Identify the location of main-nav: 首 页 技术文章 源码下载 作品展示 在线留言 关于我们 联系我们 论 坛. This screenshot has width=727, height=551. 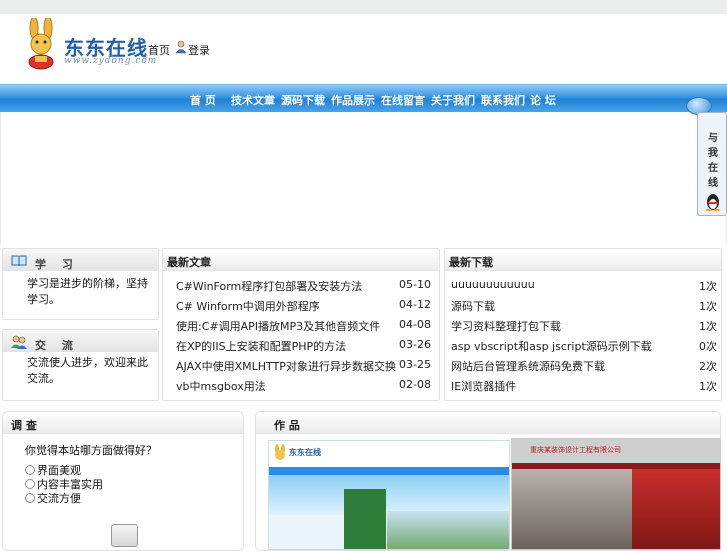
(363, 98).